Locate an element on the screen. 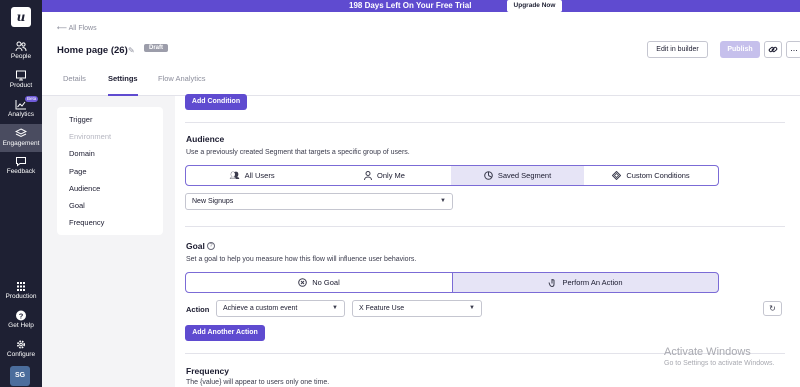  segment-select: New Signups ▼ is located at coordinates (319, 201).